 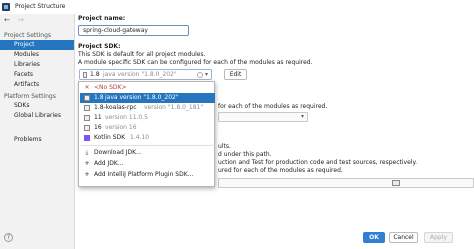 What do you see at coordinates (147, 138) in the screenshot?
I see `sdk-option-kotlin: Kotlin SDK 1.4.10` at bounding box center [147, 138].